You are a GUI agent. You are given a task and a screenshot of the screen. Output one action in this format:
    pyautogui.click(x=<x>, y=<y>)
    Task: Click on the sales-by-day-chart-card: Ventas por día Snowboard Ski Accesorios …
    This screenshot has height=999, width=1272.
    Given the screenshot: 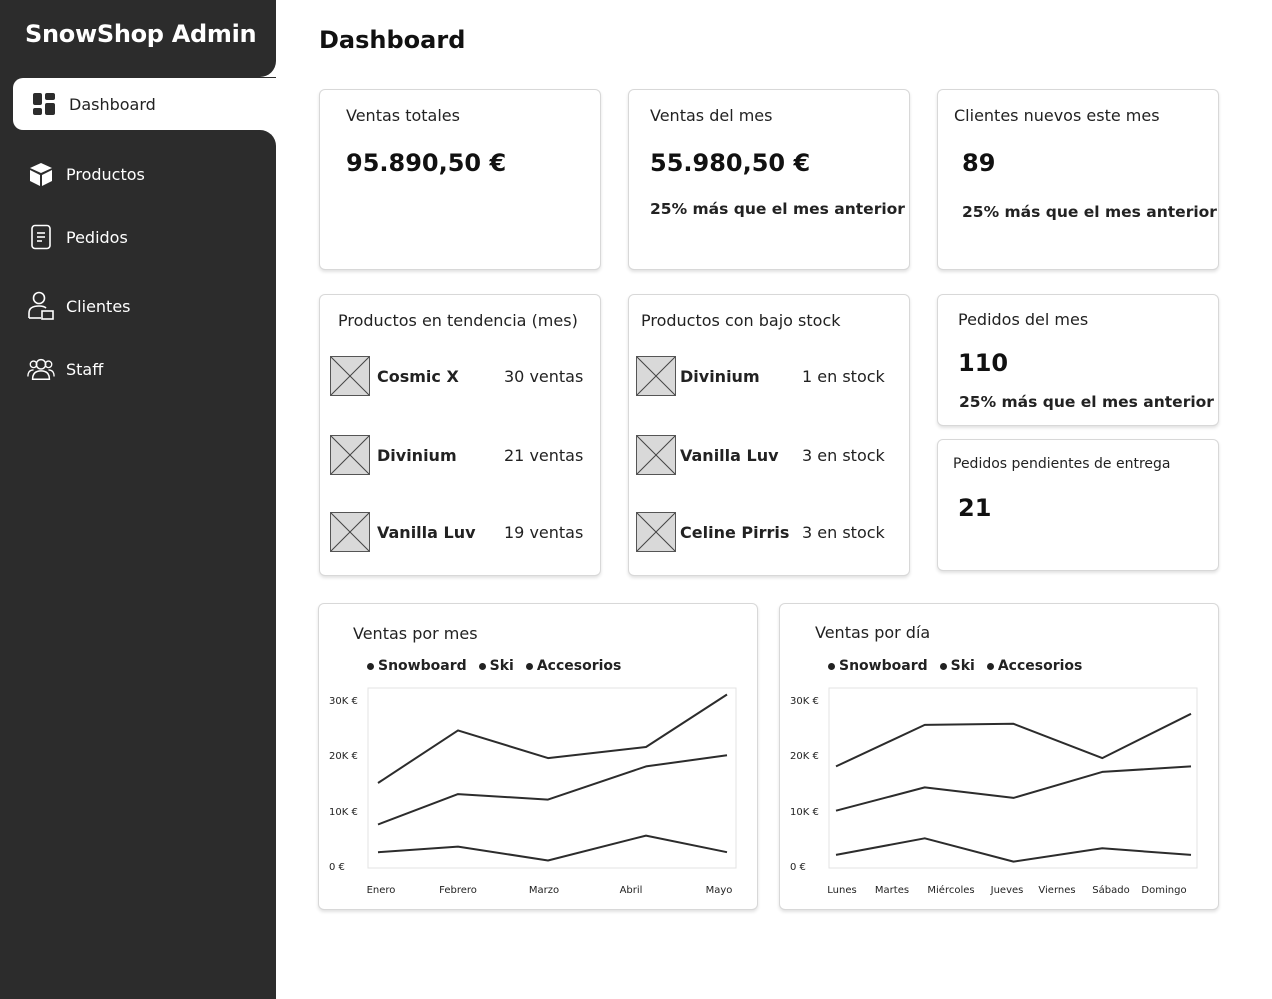 What is the action you would take?
    pyautogui.click(x=999, y=756)
    